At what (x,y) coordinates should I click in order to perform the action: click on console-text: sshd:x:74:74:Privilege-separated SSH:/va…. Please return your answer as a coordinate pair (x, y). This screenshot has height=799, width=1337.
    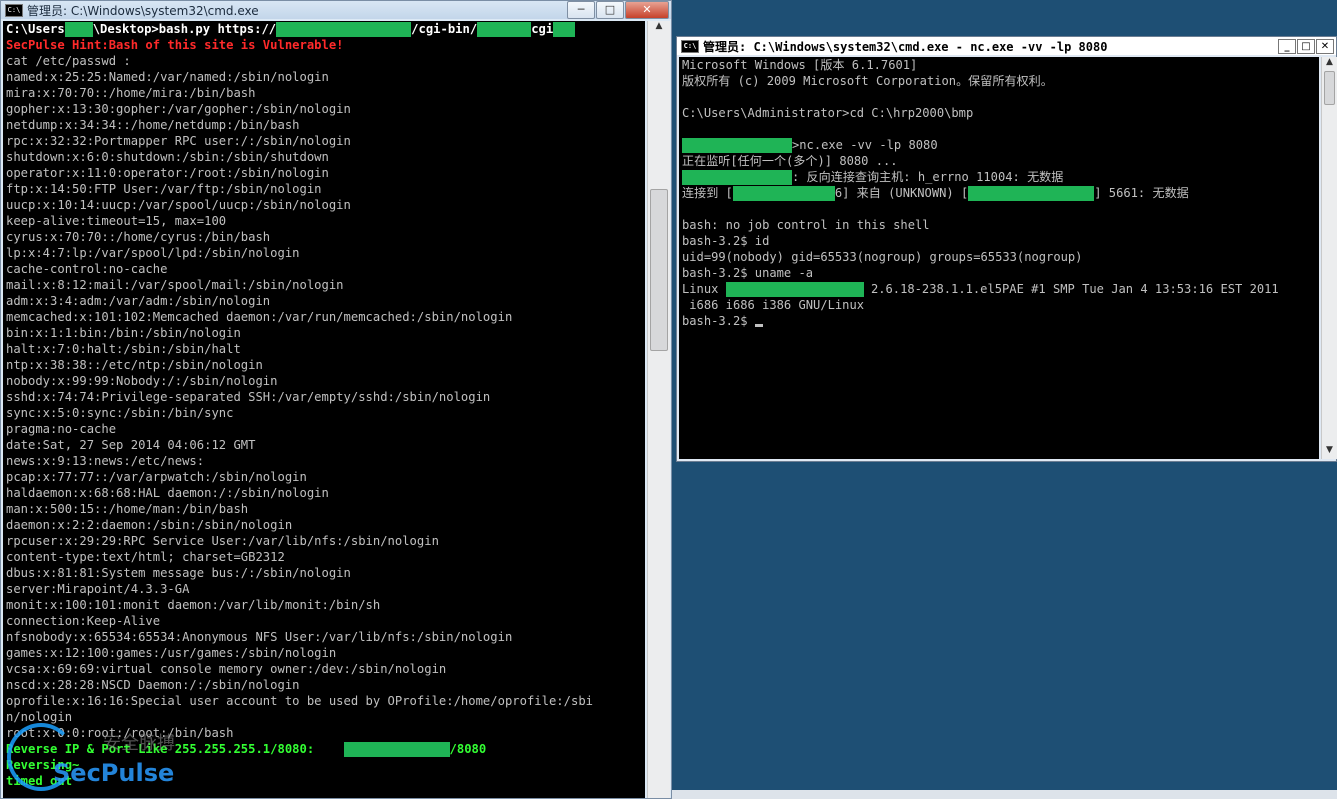
    Looking at the image, I should click on (248, 397).